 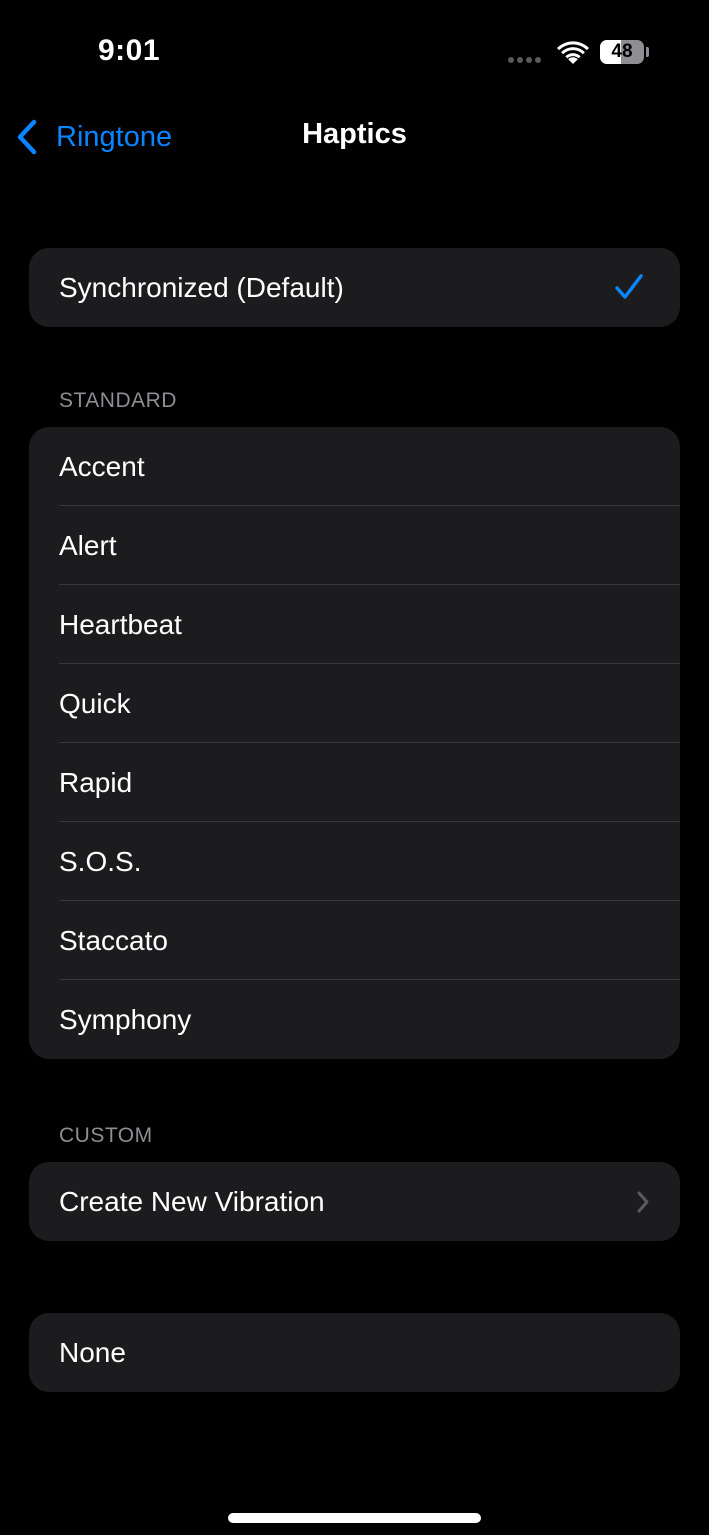 What do you see at coordinates (354, 1518) in the screenshot?
I see `home-indicator` at bounding box center [354, 1518].